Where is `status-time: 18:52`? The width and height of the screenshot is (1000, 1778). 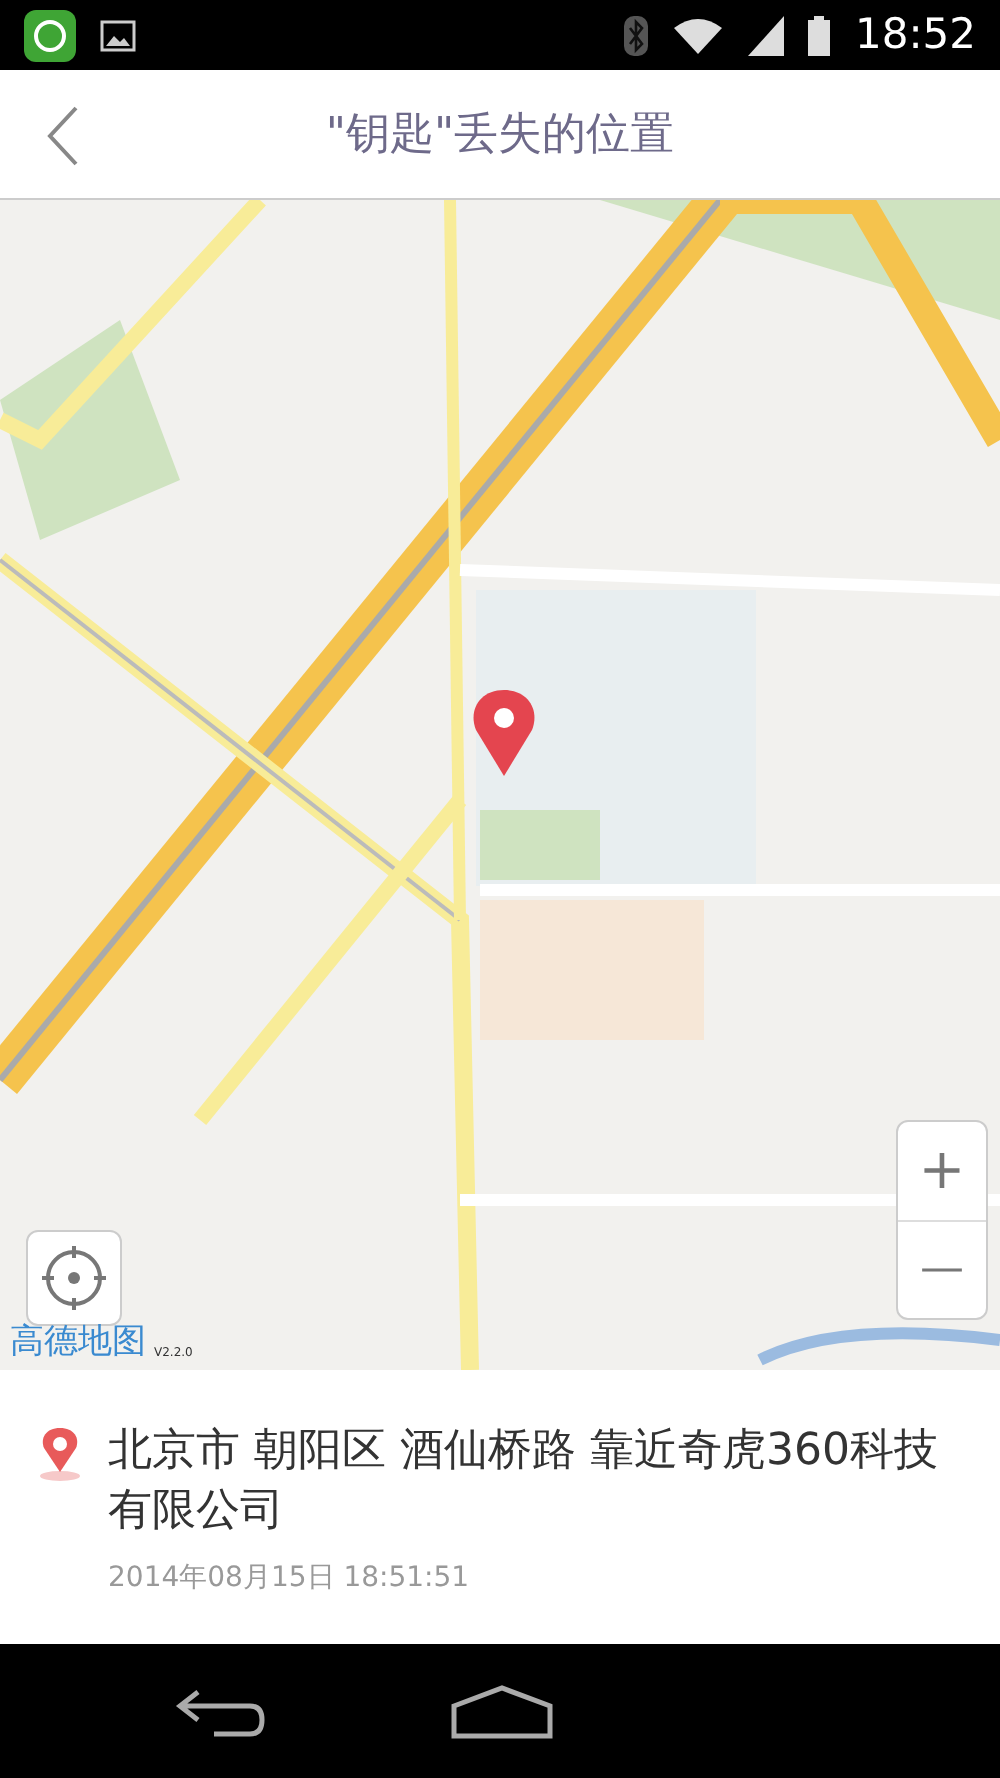 status-time: 18:52 is located at coordinates (915, 34).